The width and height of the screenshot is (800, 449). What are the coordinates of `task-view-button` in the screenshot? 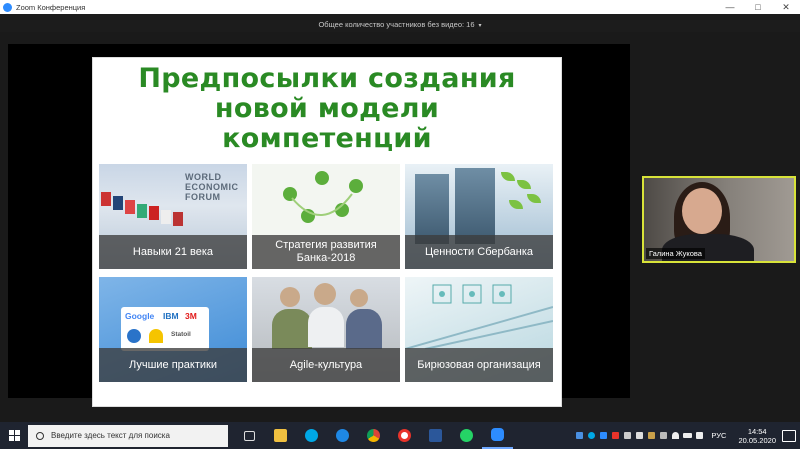 It's located at (249, 435).